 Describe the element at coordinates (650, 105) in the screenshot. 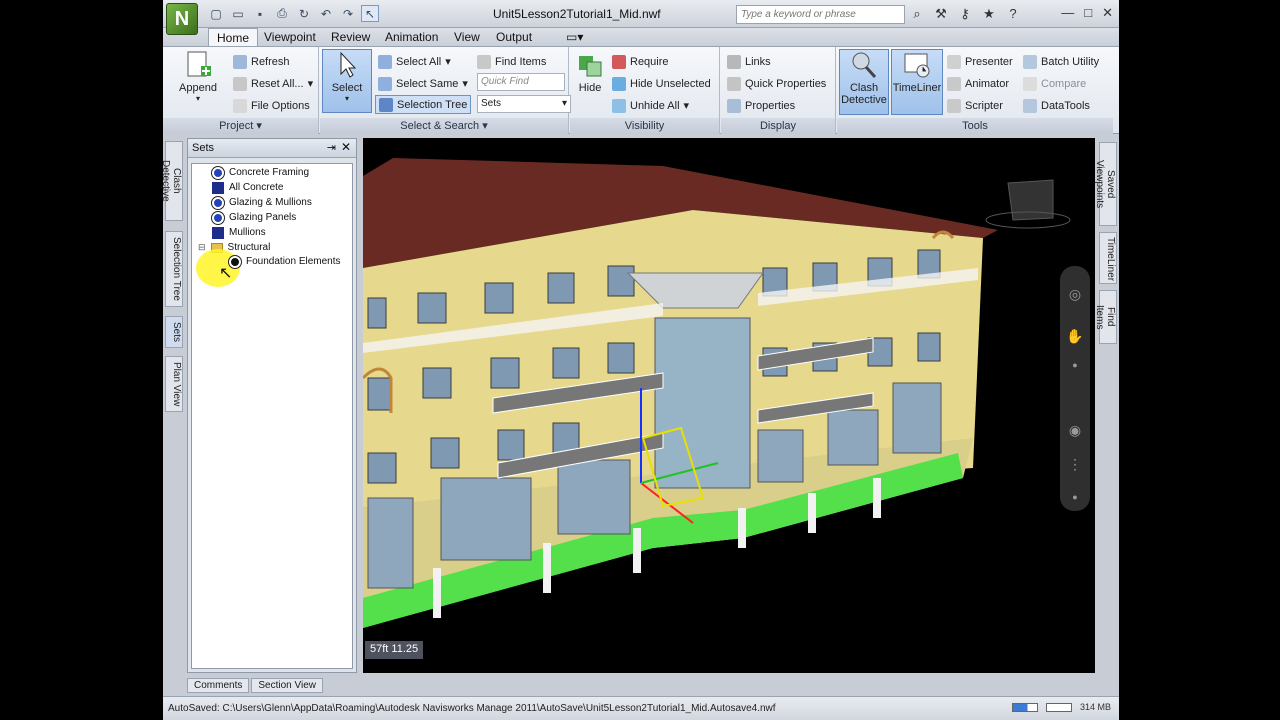

I see `unhide-all-button: Unhide All ▾` at that location.